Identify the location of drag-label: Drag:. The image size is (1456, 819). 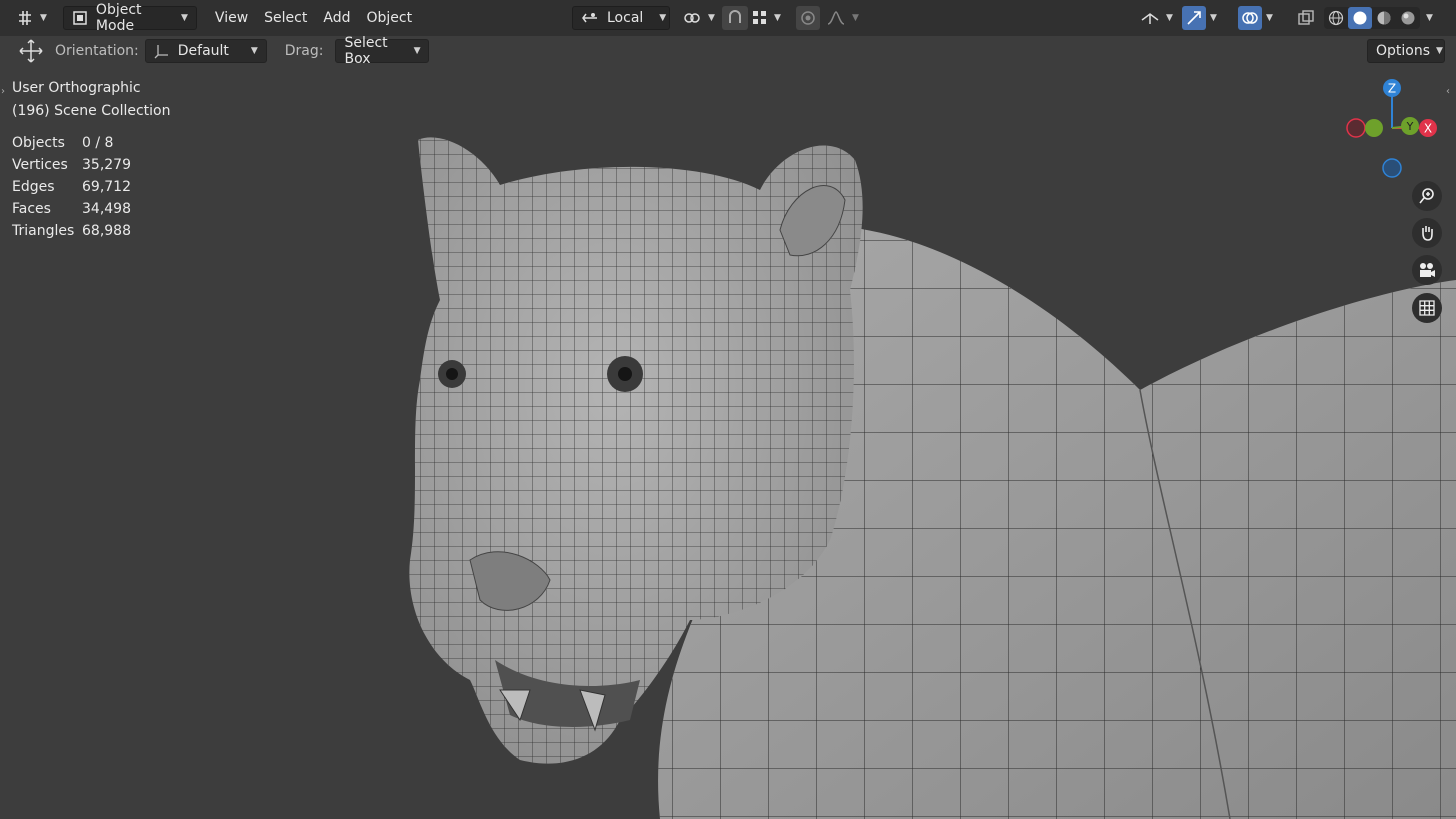
(304, 51).